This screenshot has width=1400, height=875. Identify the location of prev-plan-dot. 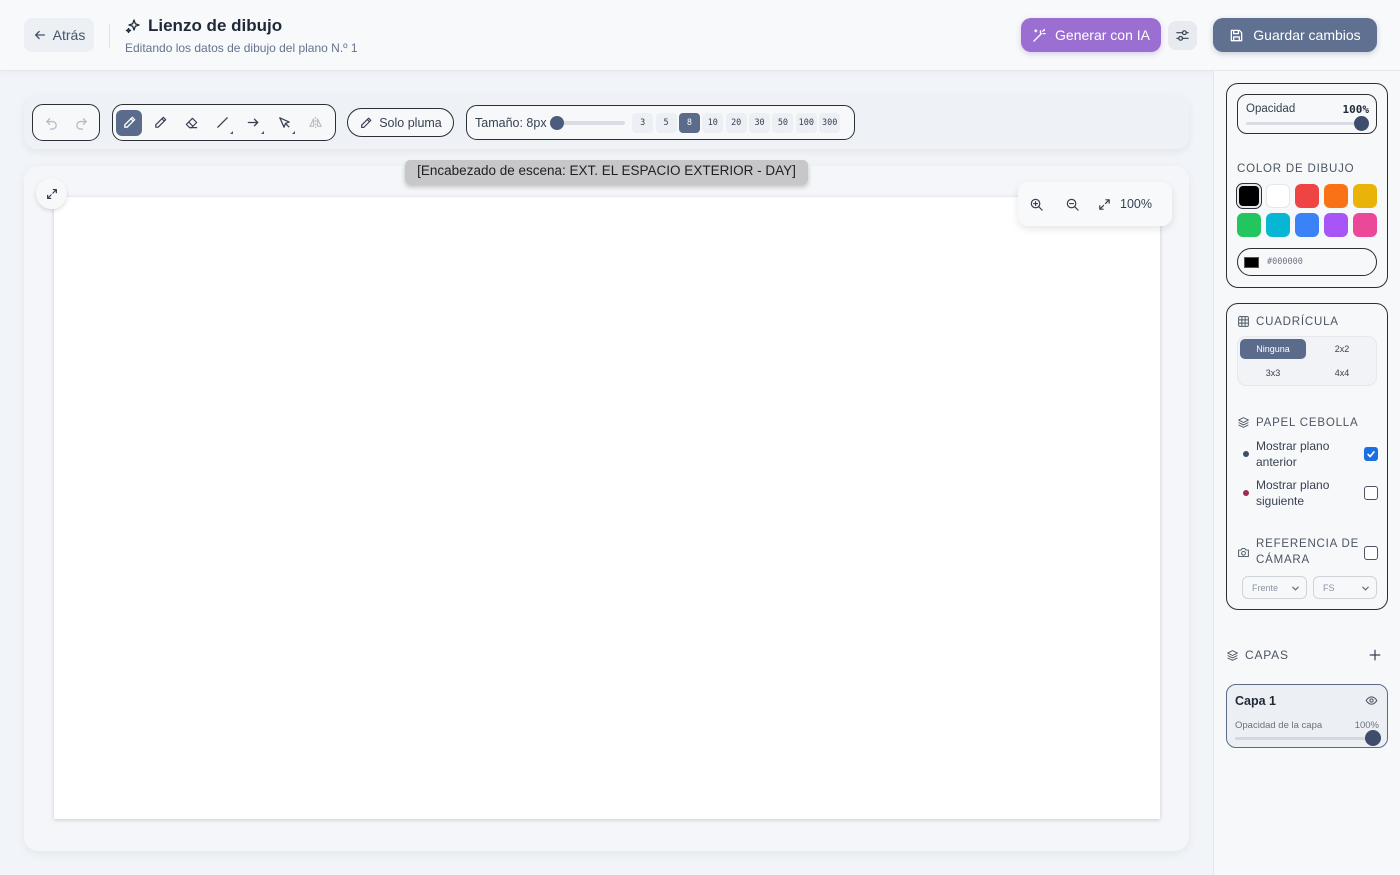
(1246, 454).